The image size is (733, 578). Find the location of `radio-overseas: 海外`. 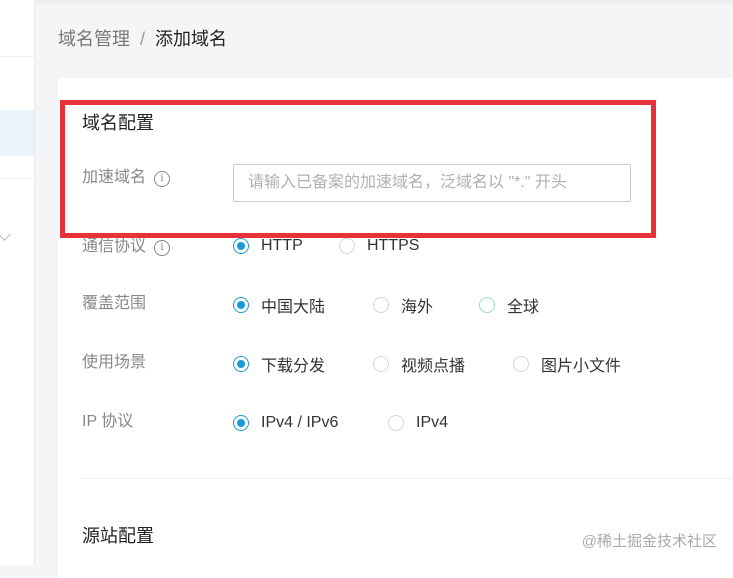

radio-overseas: 海外 is located at coordinates (403, 305).